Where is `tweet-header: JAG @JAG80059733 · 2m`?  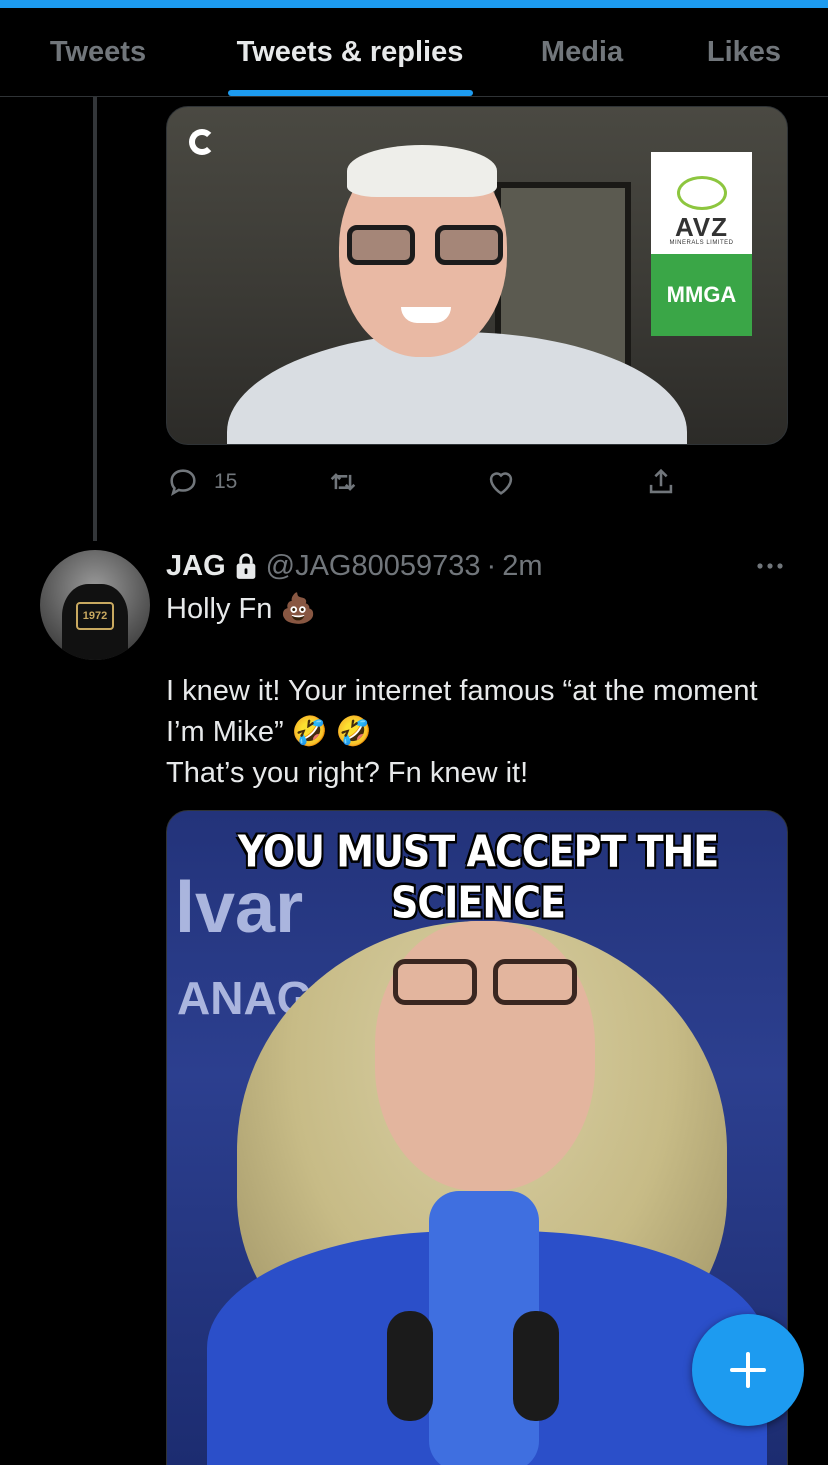
tweet-header: JAG @JAG80059733 · 2m is located at coordinates (354, 566).